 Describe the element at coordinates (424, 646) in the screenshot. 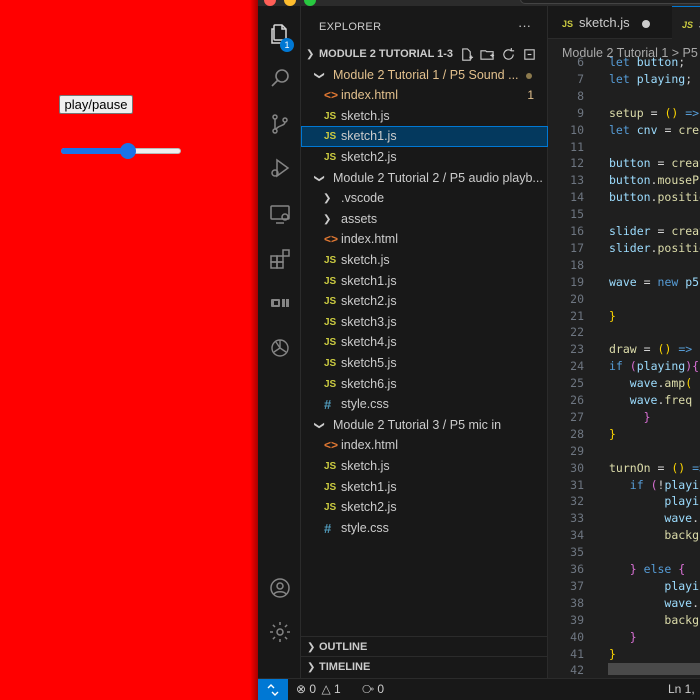

I see `outline-section: ❯ OUTLINE` at that location.